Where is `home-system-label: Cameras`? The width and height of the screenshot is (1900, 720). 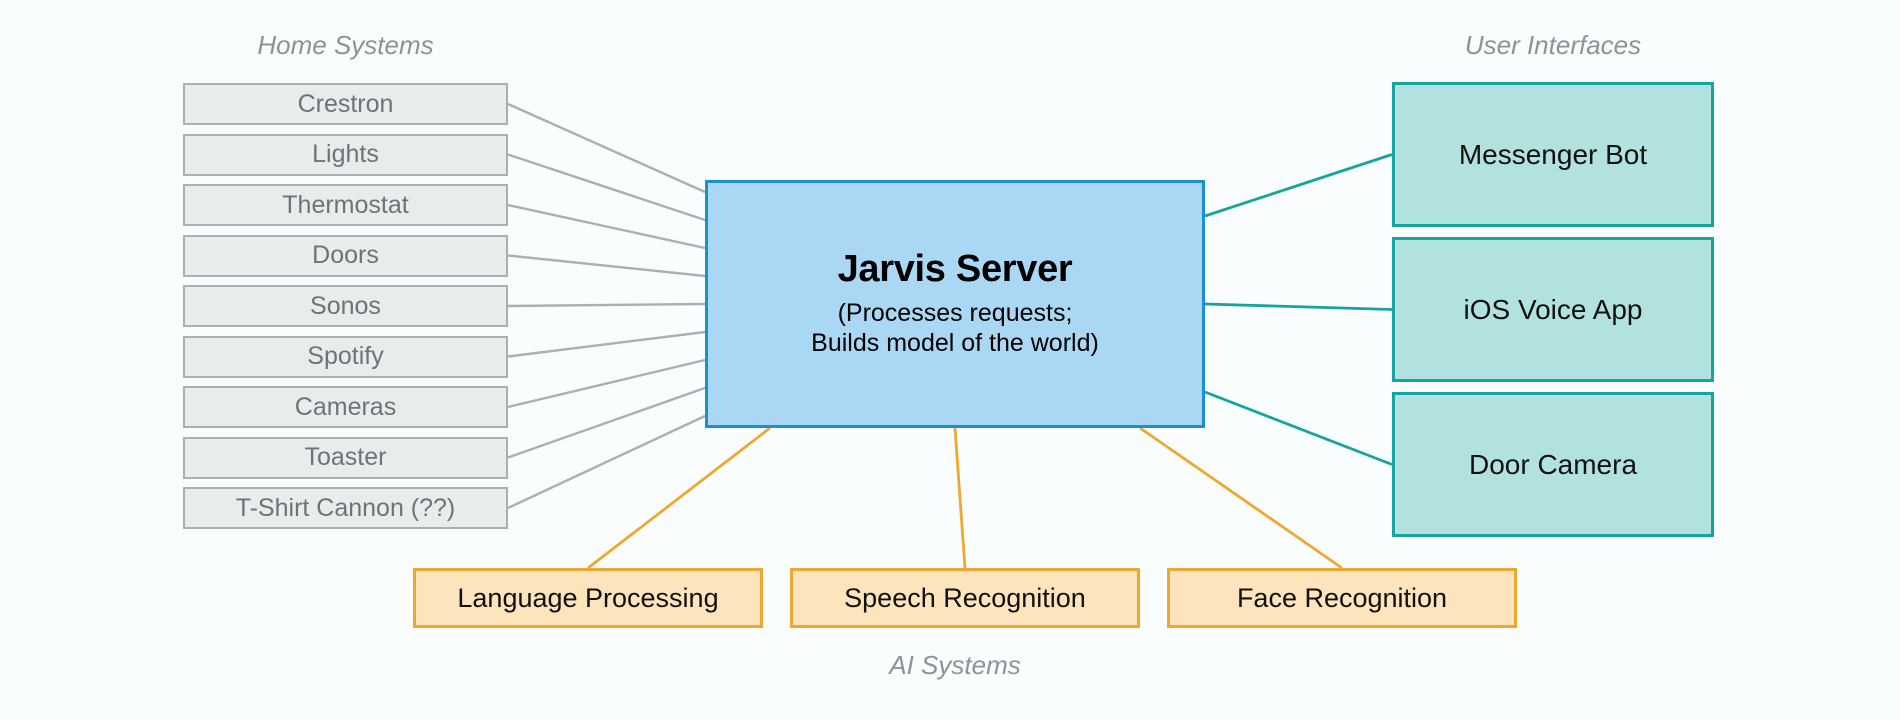
home-system-label: Cameras is located at coordinates (345, 406).